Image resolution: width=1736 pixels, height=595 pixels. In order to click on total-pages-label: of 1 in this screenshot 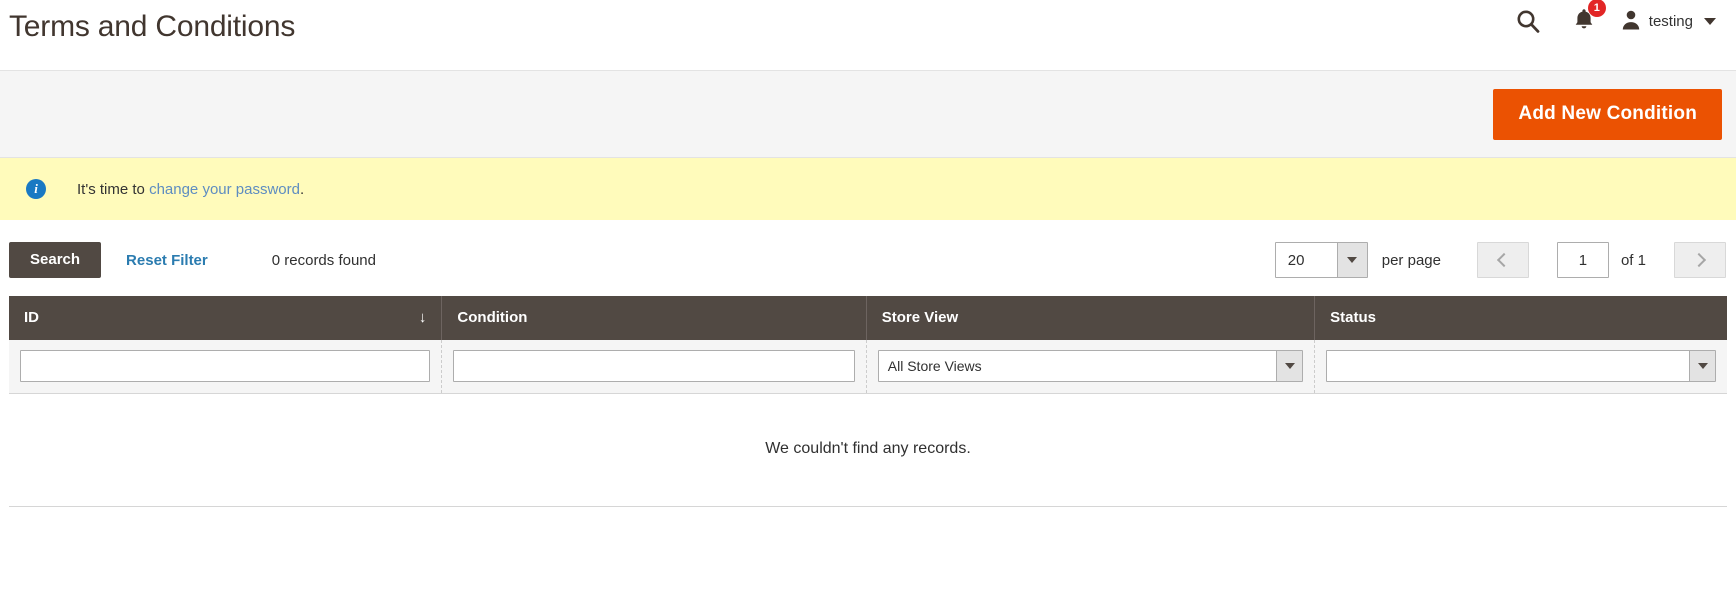, I will do `click(1633, 260)`.